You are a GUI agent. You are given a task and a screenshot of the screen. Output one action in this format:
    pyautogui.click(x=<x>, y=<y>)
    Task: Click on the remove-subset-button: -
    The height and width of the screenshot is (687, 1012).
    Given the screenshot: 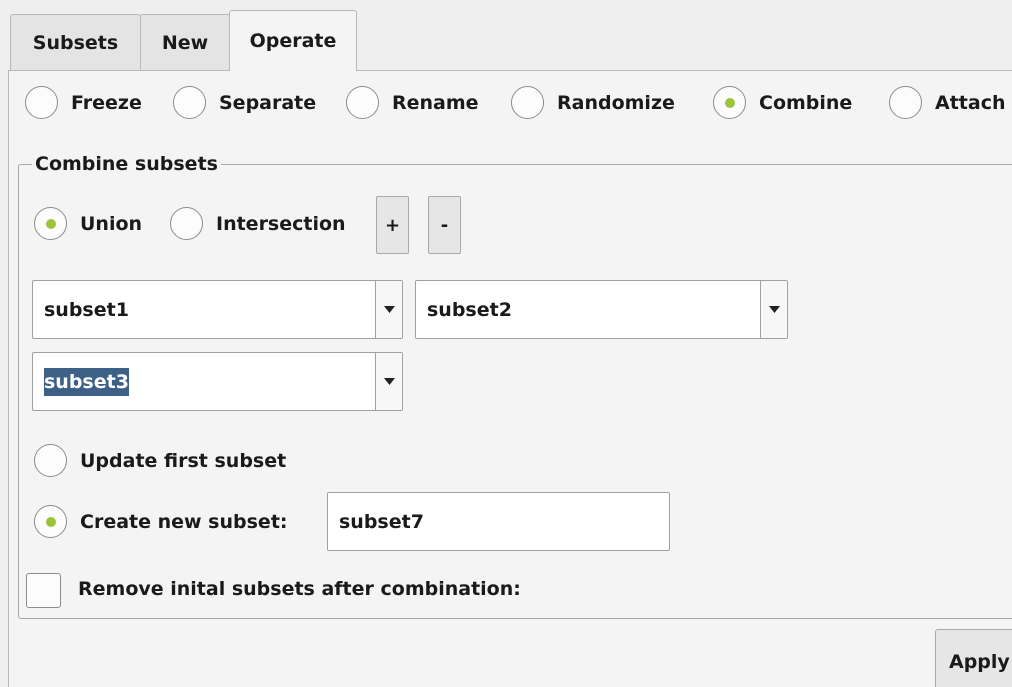 What is the action you would take?
    pyautogui.click(x=444, y=225)
    